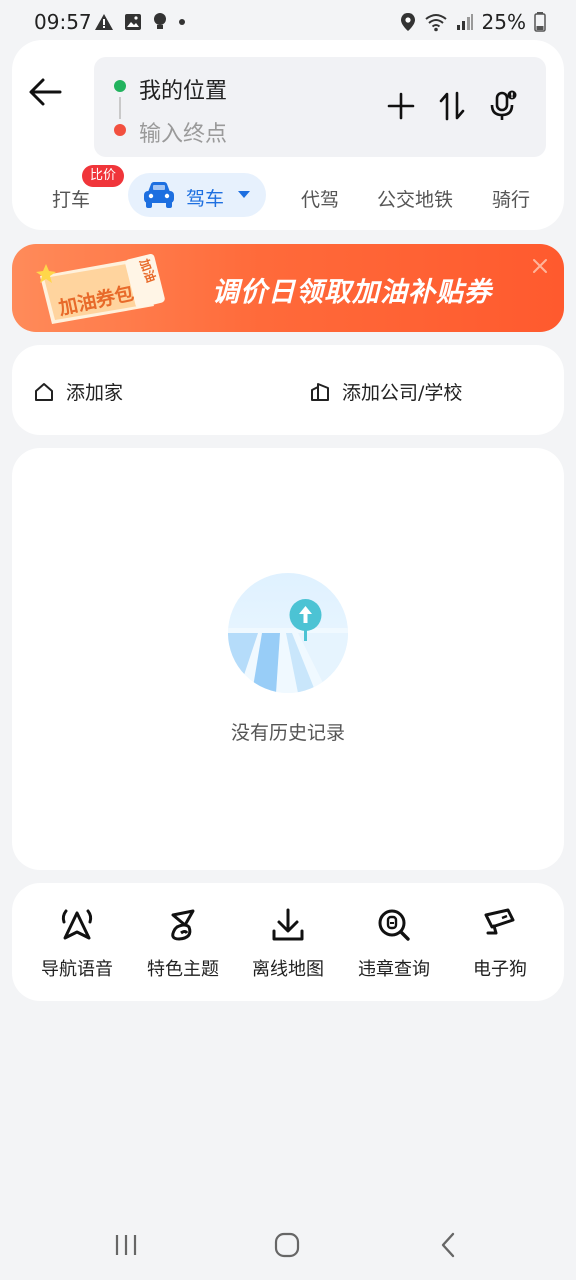  Describe the element at coordinates (540, 266) in the screenshot. I see `close-icon` at that location.